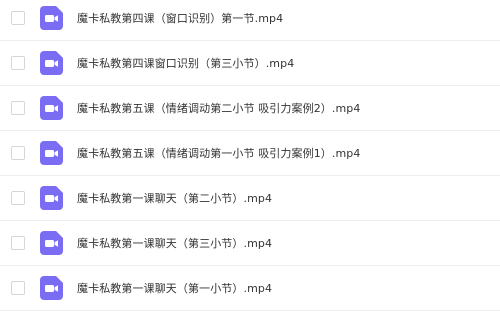  I want to click on file-row: 魔卡私教第五课（情绪调动第一小节 吸引力案例1）.mp4, so click(250, 153).